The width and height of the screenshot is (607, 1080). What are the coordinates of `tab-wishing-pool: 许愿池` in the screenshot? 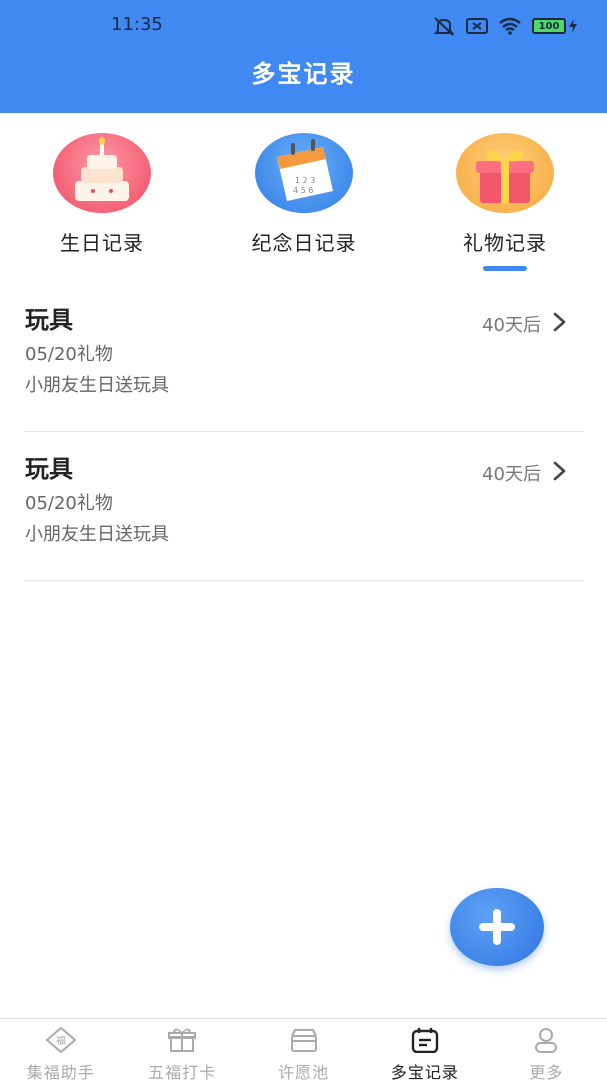 It's located at (303, 1049).